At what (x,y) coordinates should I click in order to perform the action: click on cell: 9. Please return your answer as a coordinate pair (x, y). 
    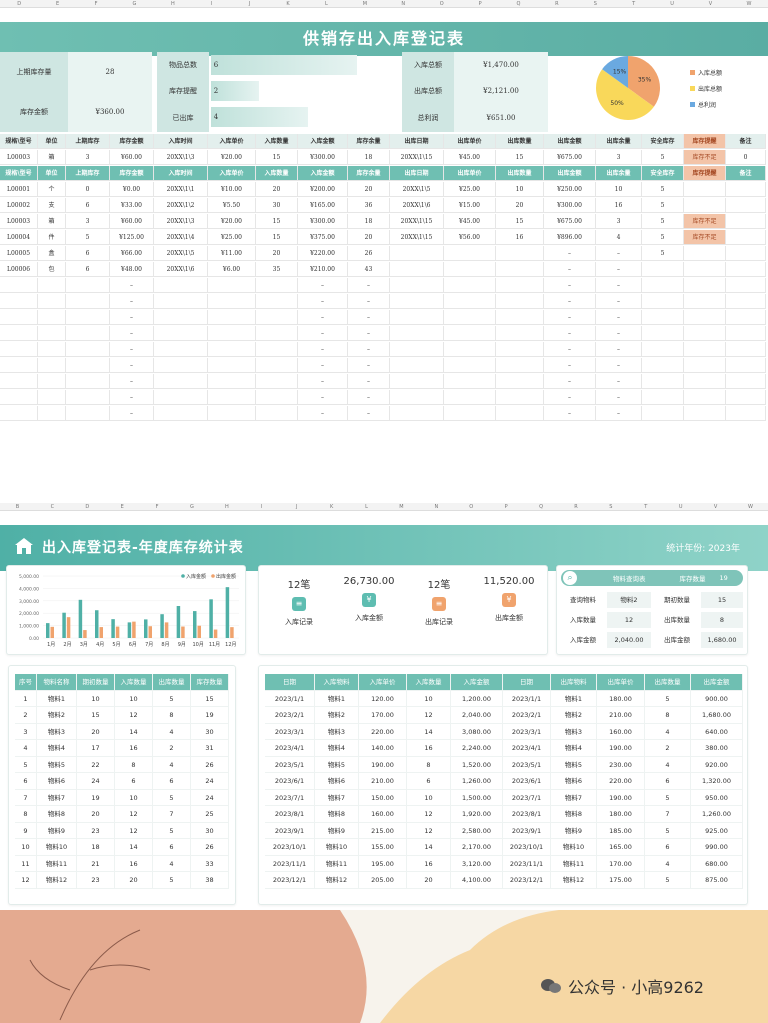
    Looking at the image, I should click on (26, 830).